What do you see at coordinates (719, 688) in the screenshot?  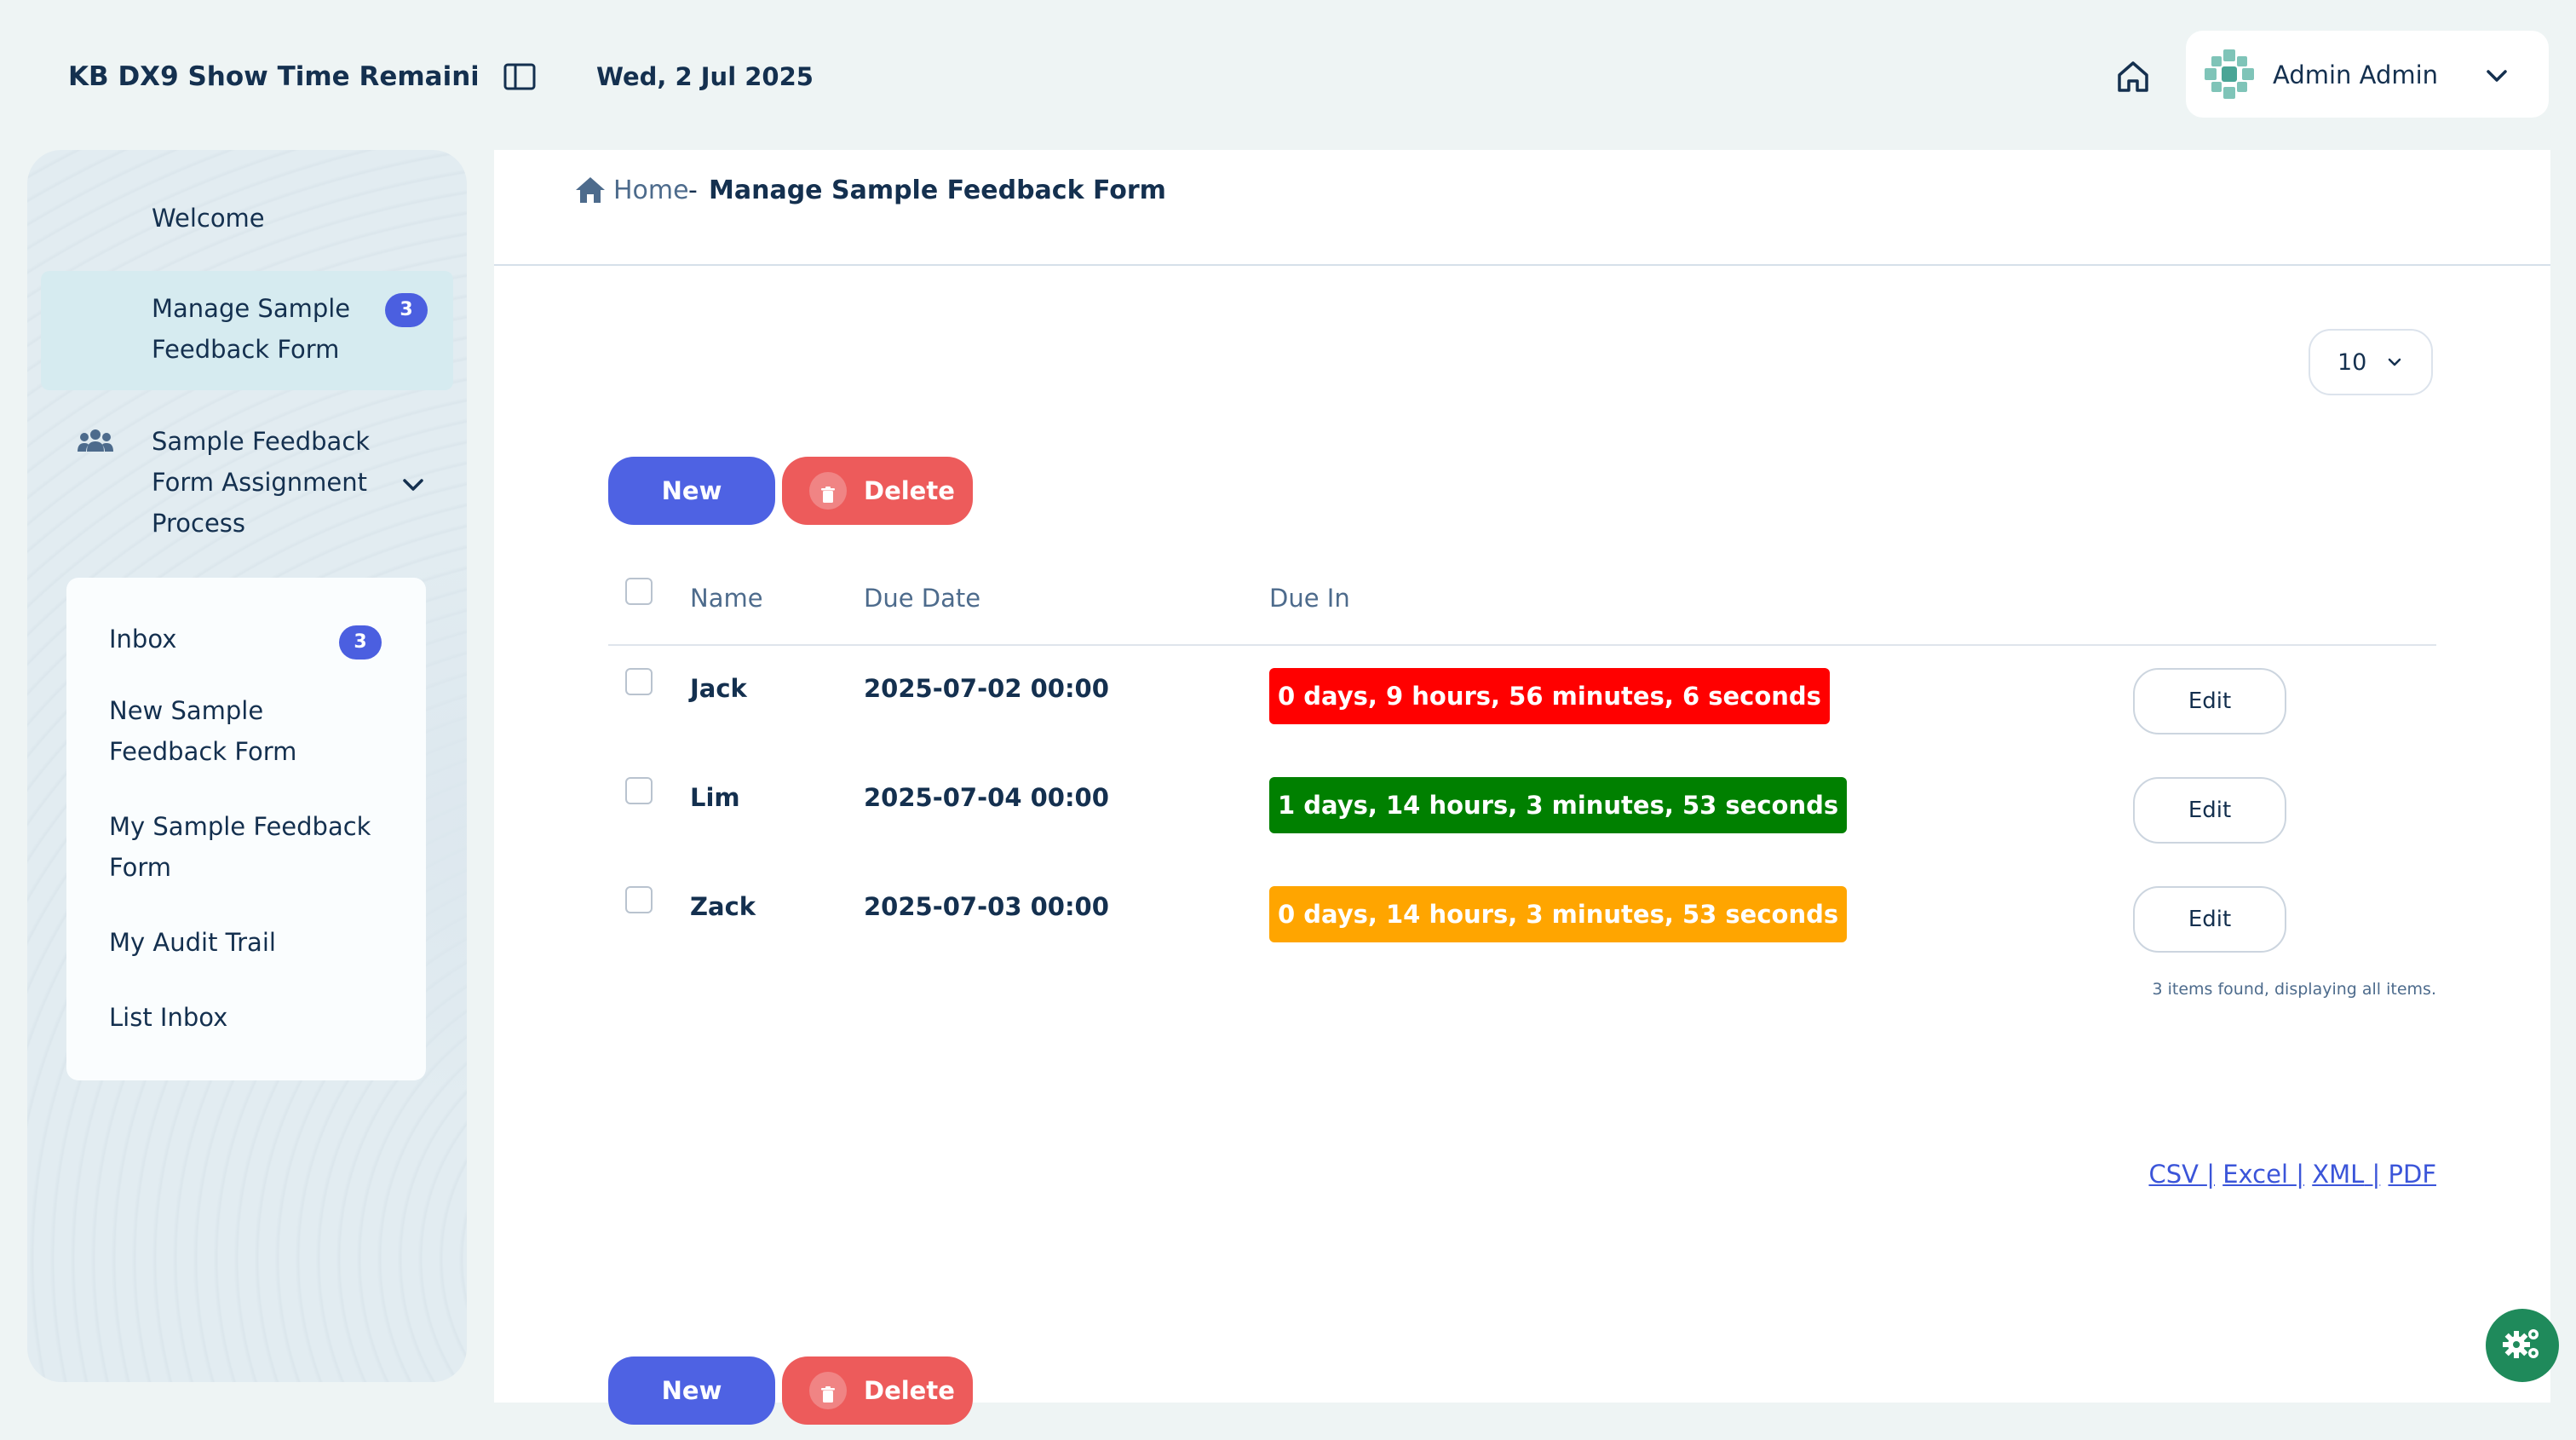 I see `cell-name: Jack` at bounding box center [719, 688].